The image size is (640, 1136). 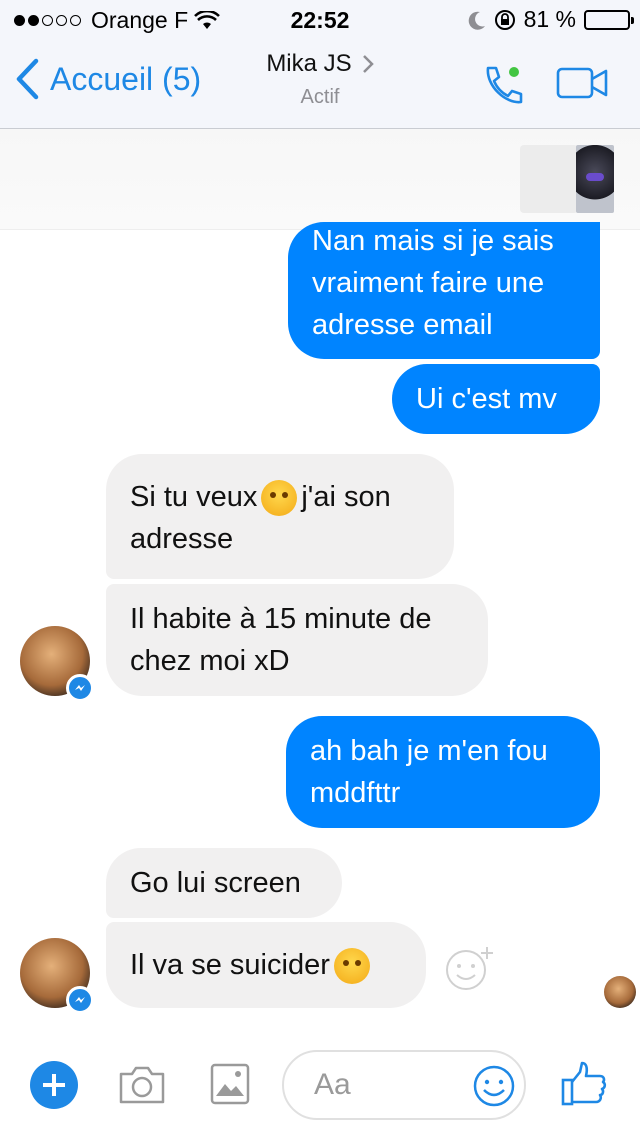 What do you see at coordinates (504, 19) in the screenshot?
I see `rotation-lock-icon` at bounding box center [504, 19].